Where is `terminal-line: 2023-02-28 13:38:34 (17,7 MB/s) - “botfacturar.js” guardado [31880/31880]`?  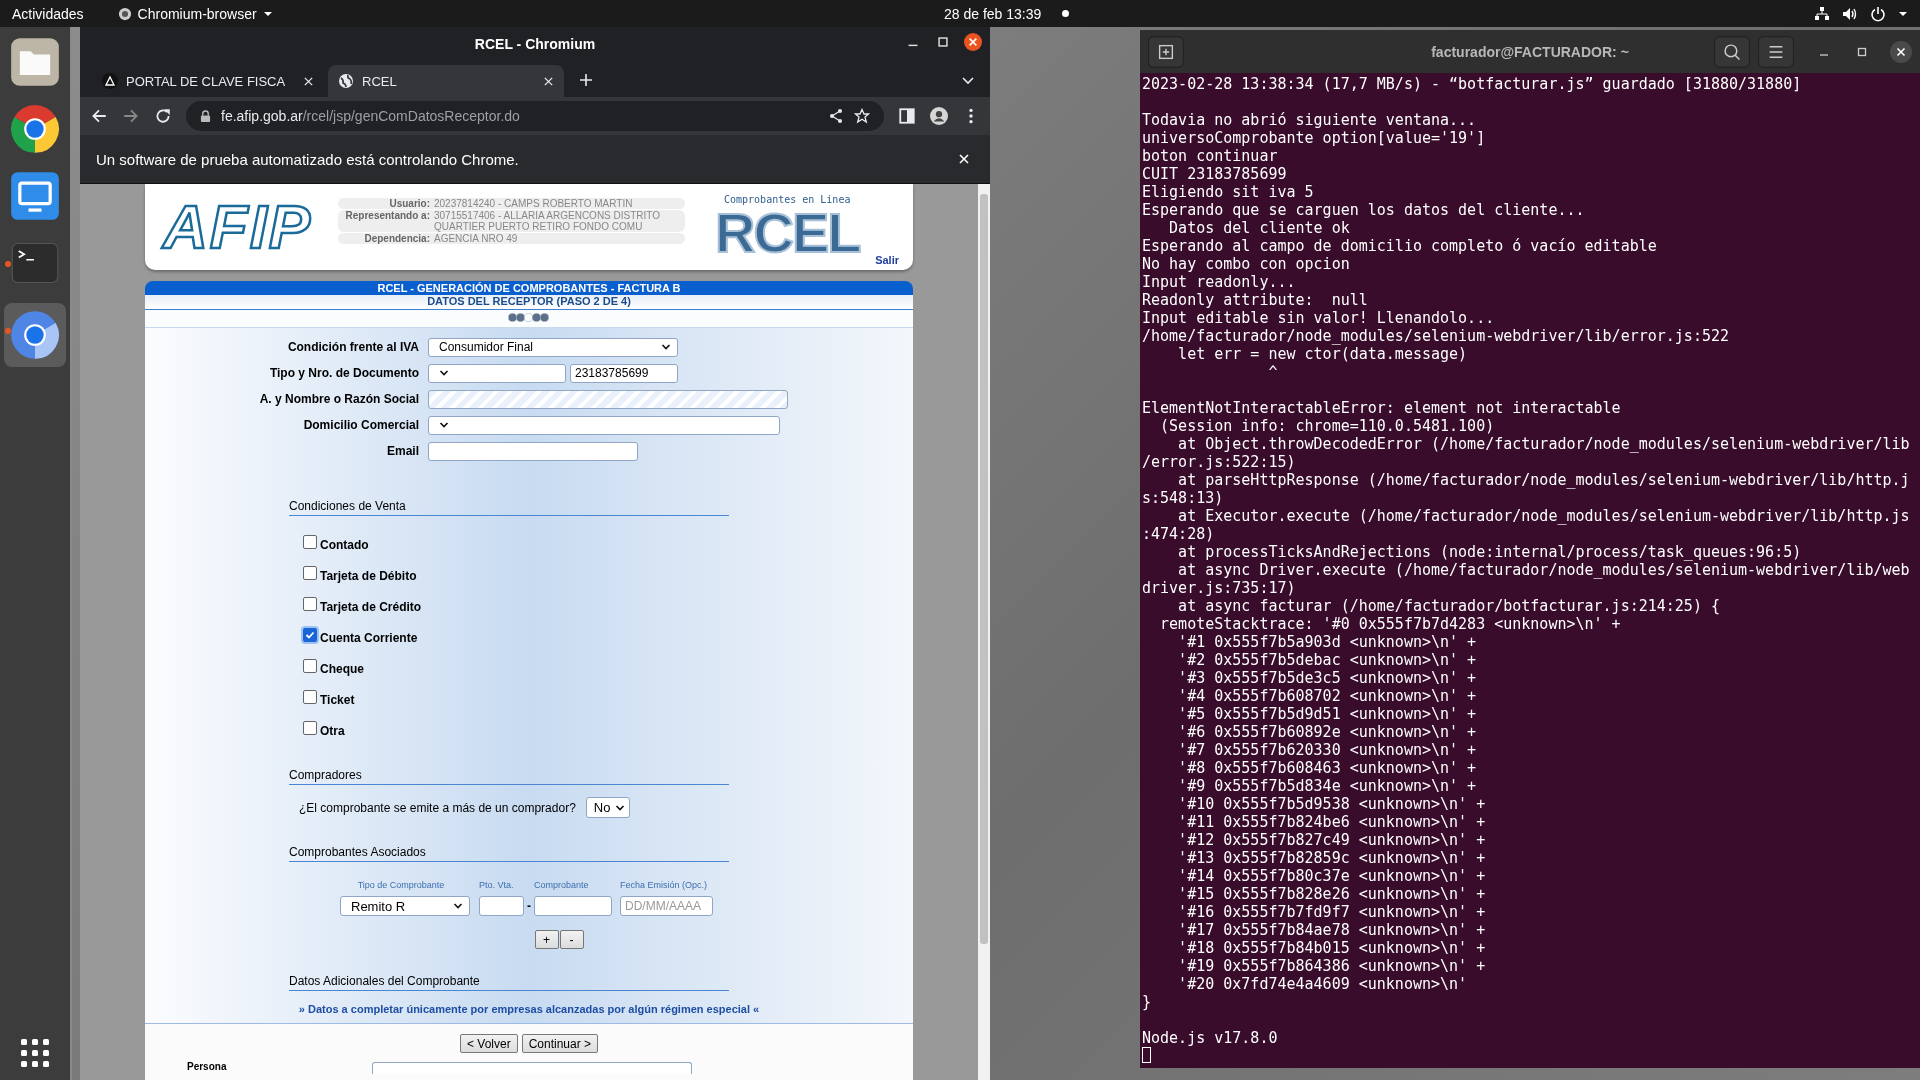
terminal-line: 2023-02-28 13:38:34 (17,7 MB/s) - “botfacturar.js” guardado [31880/31880] is located at coordinates (1472, 84).